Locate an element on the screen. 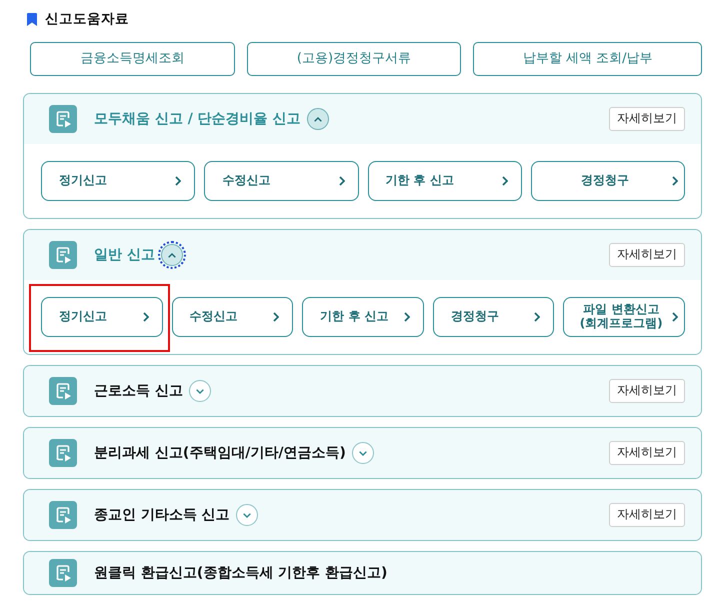 The height and width of the screenshot is (608, 716). filing-button: 파일 변환신고 (회계프로그램) is located at coordinates (624, 317).